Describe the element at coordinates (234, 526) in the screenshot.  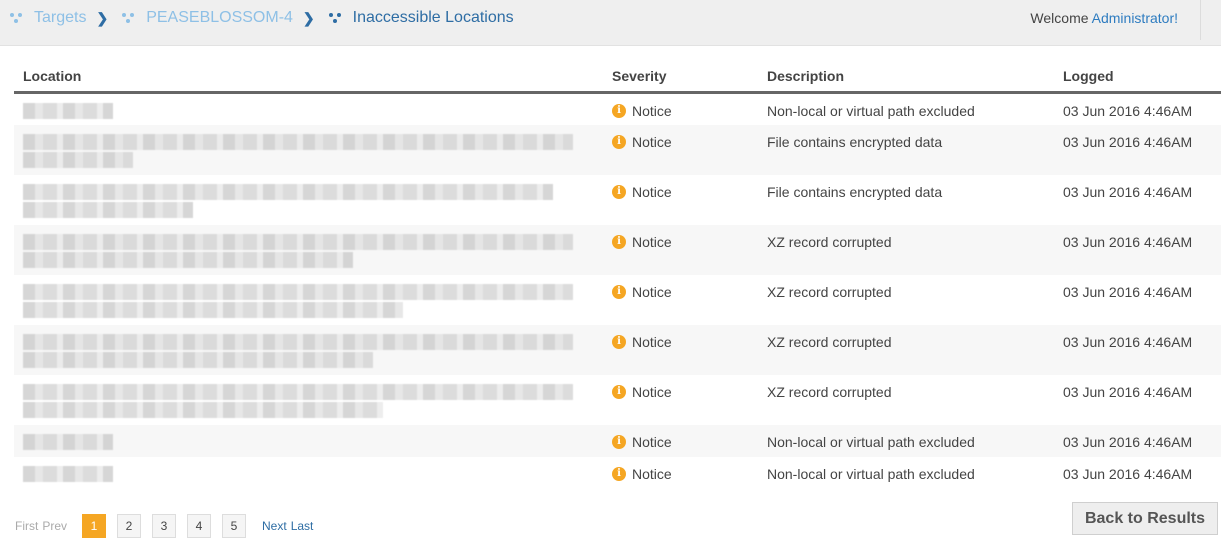
I see `page-button-5: 5` at that location.